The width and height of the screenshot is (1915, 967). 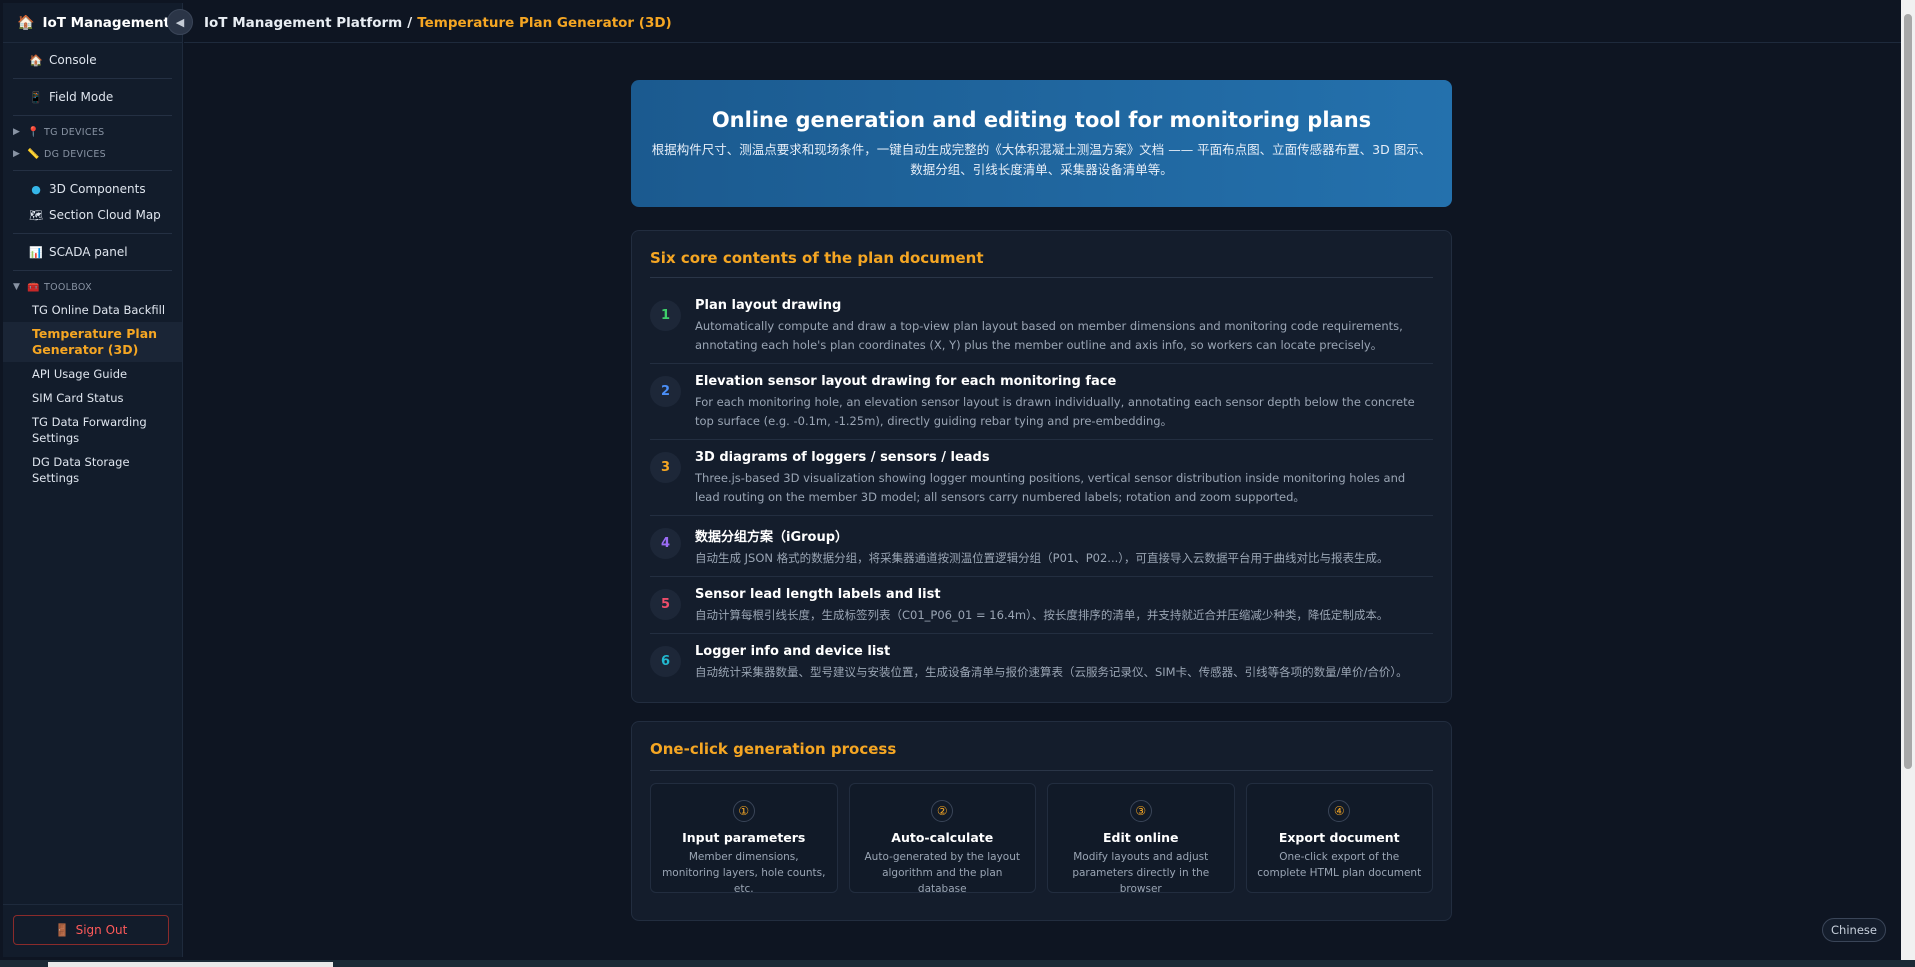 I want to click on item-title: 3D diagrams of loggers / sensors / leads, so click(x=842, y=457).